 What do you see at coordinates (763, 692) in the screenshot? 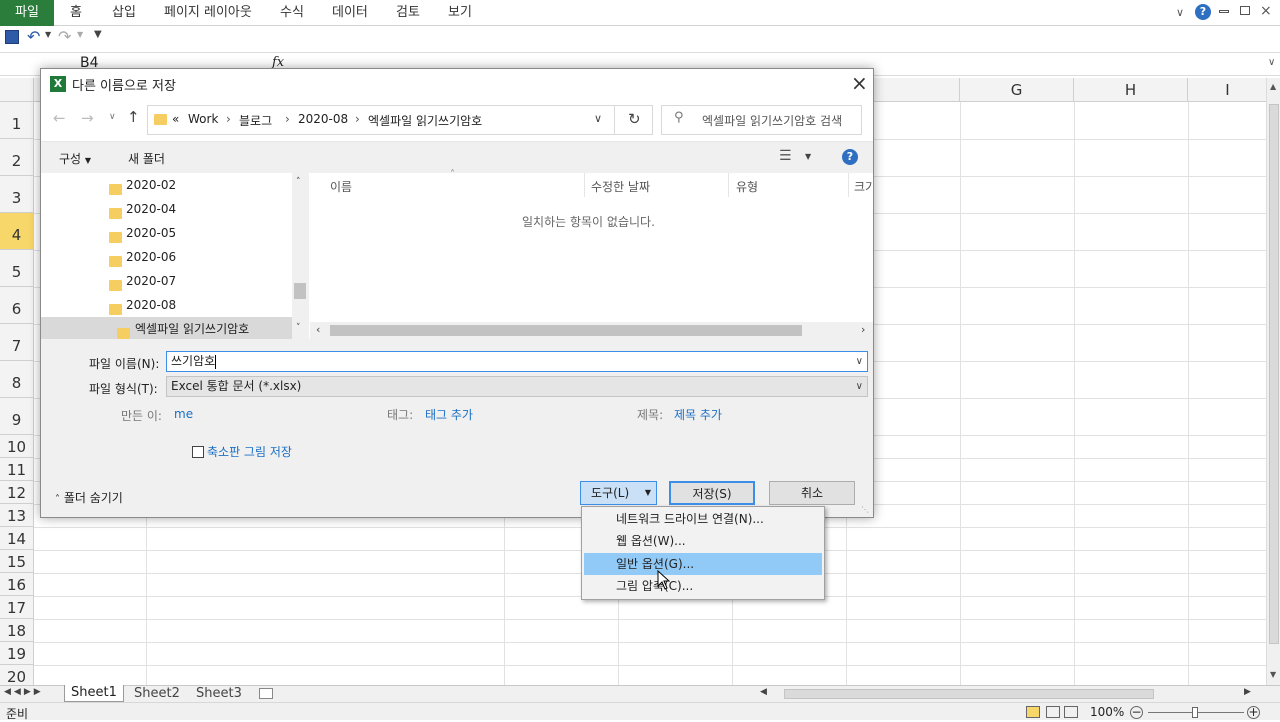
I see `hscroll-left-icon: ◀` at bounding box center [763, 692].